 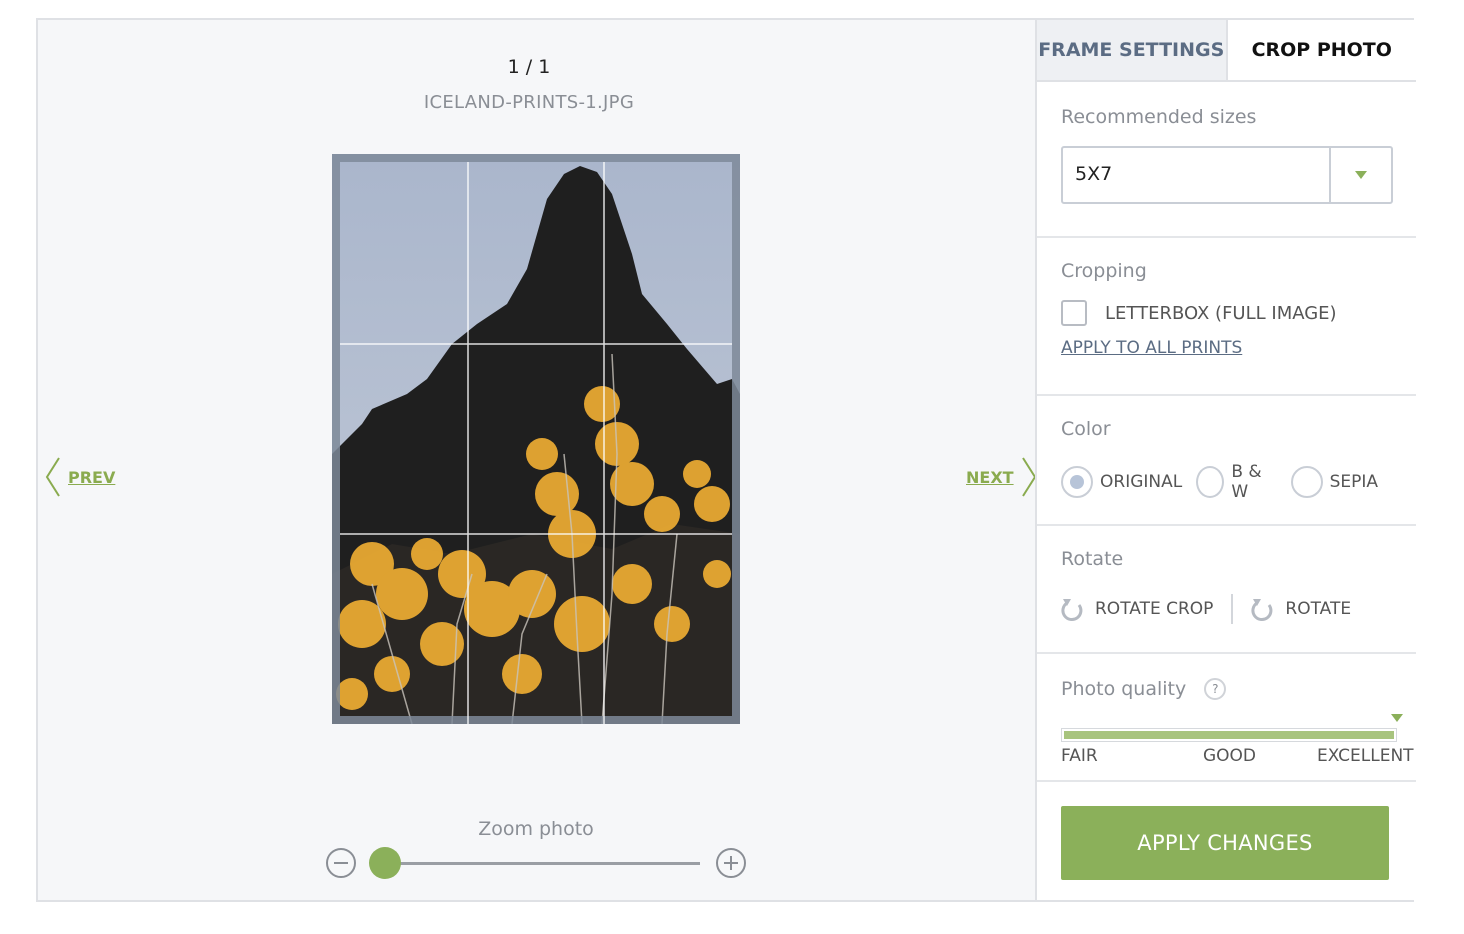 I want to click on zoom-track, so click(x=536, y=863).